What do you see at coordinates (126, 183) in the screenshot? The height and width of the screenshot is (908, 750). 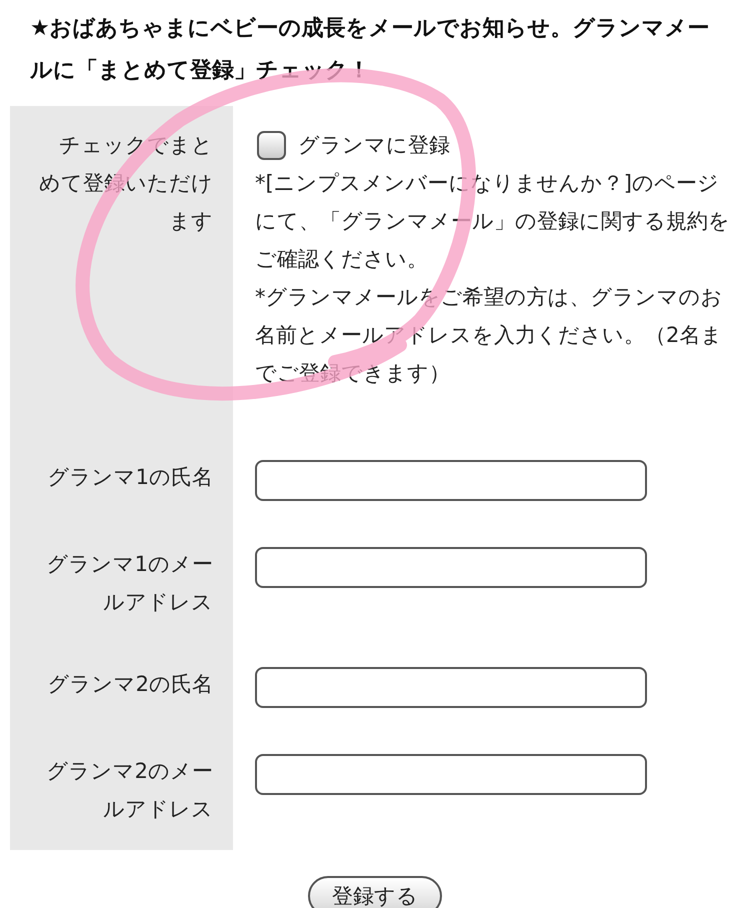 I see `field-label: チェックでまとめて登録いただけます` at bounding box center [126, 183].